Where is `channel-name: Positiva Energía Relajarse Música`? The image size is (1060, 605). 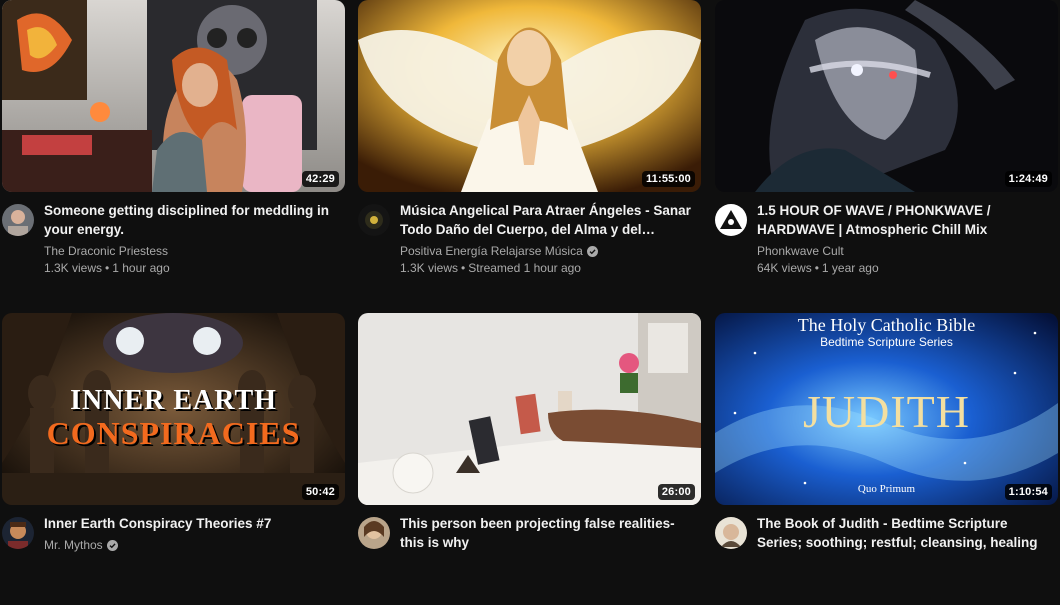 channel-name: Positiva Energía Relajarse Música is located at coordinates (549, 251).